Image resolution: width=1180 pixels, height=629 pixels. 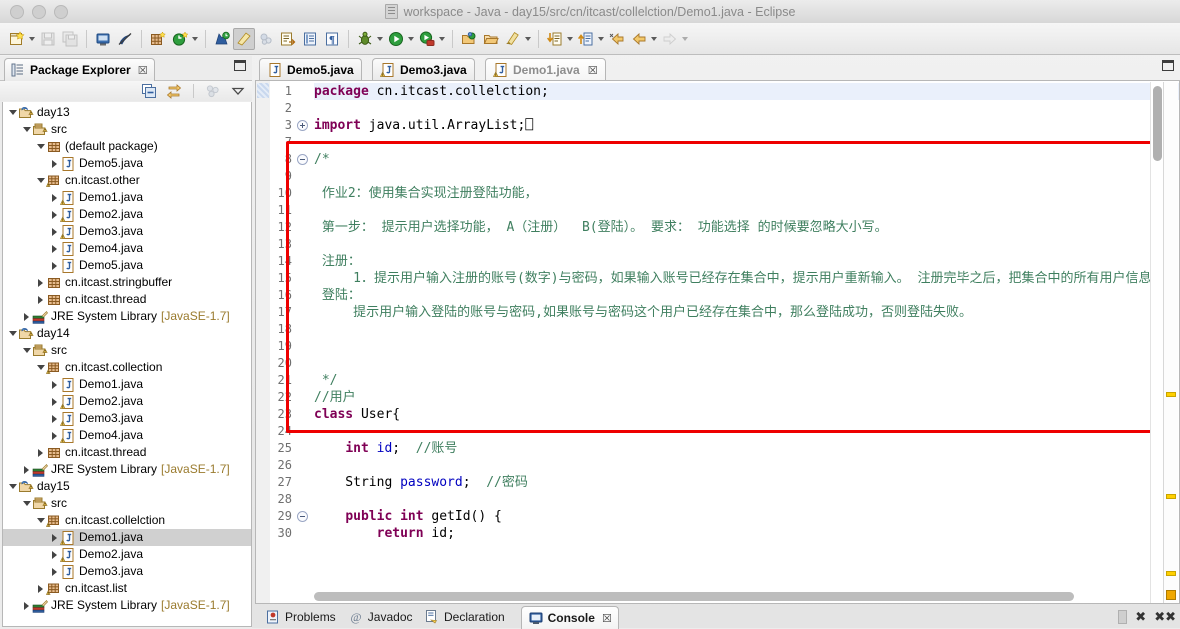 What do you see at coordinates (639, 39) in the screenshot?
I see `back-icon` at bounding box center [639, 39].